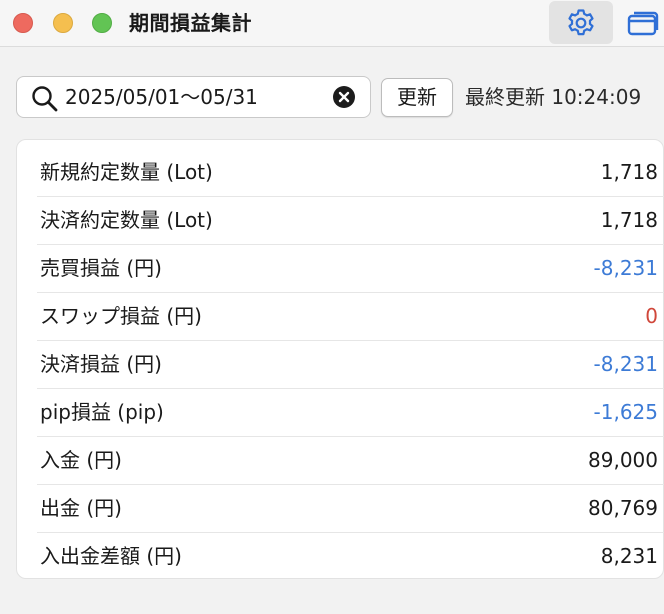 The height and width of the screenshot is (614, 664). What do you see at coordinates (350, 269) in the screenshot?
I see `summary-row-trading-pnl: 売買損益 (円) -8,231` at bounding box center [350, 269].